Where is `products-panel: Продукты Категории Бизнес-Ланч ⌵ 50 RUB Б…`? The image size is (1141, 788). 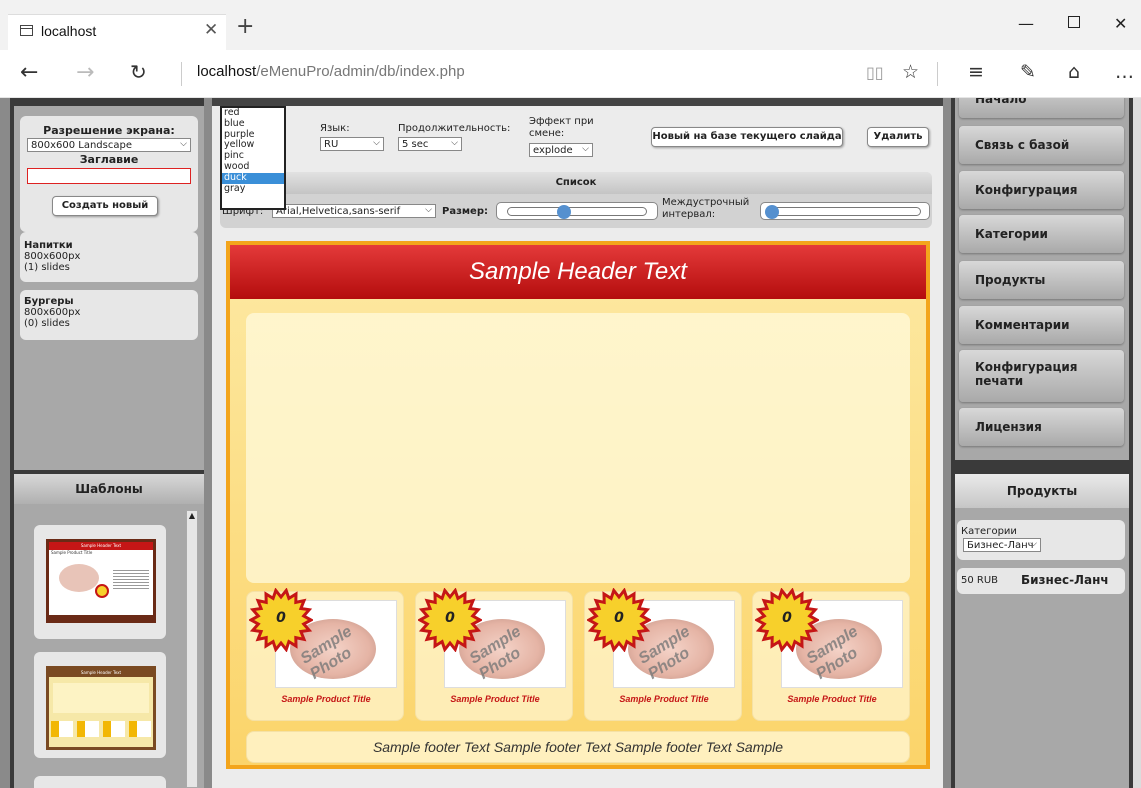
products-panel: Продукты Категории Бизнес-Ланч ⌵ 50 RUB Б… is located at coordinates (1042, 631).